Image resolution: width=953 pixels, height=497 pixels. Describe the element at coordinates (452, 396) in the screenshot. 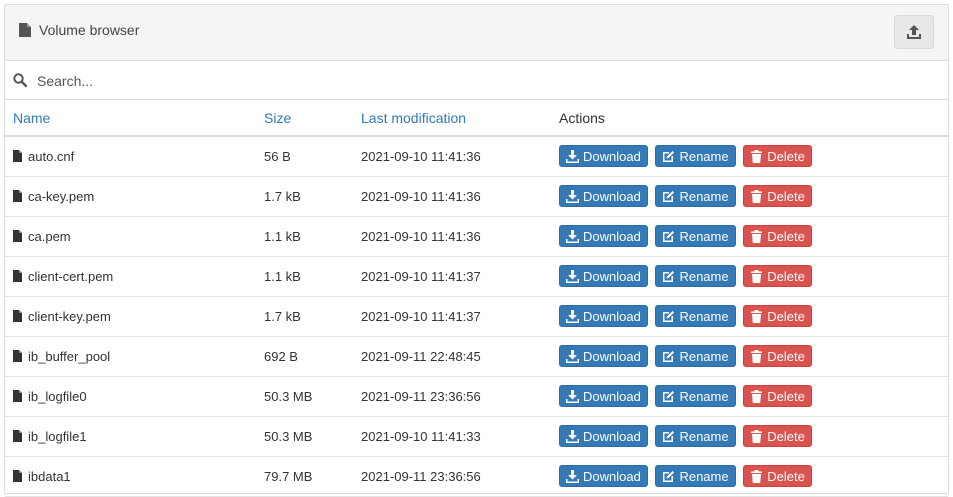

I see `file-modified: 2021-09-11 23:36:56` at that location.